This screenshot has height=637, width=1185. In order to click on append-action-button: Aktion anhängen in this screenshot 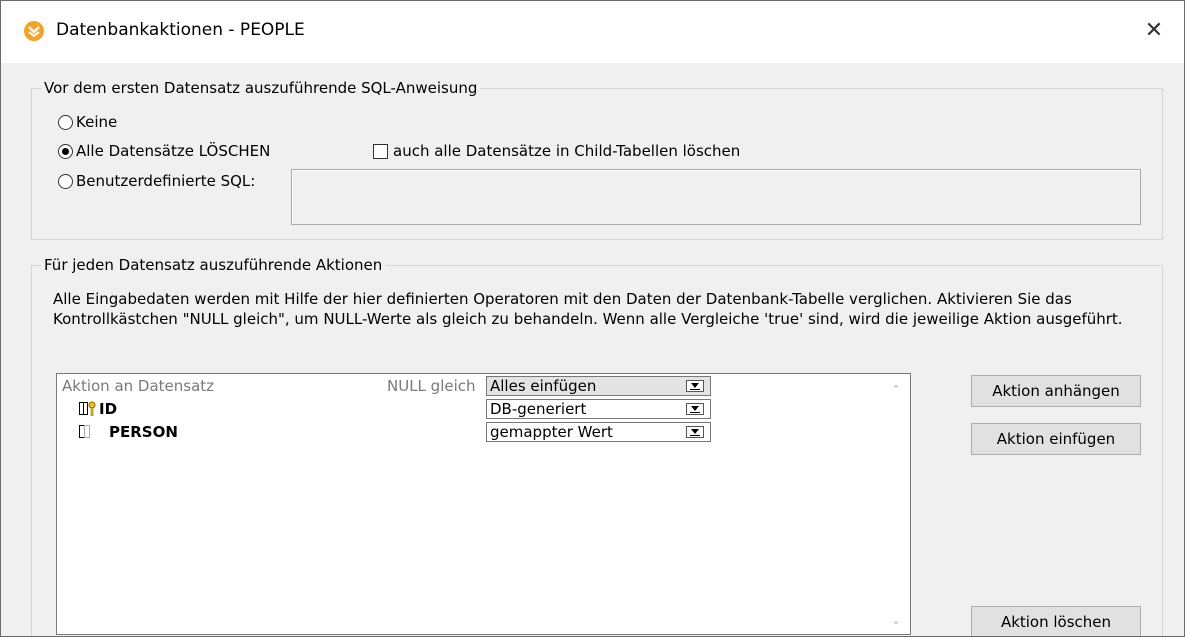, I will do `click(1056, 391)`.